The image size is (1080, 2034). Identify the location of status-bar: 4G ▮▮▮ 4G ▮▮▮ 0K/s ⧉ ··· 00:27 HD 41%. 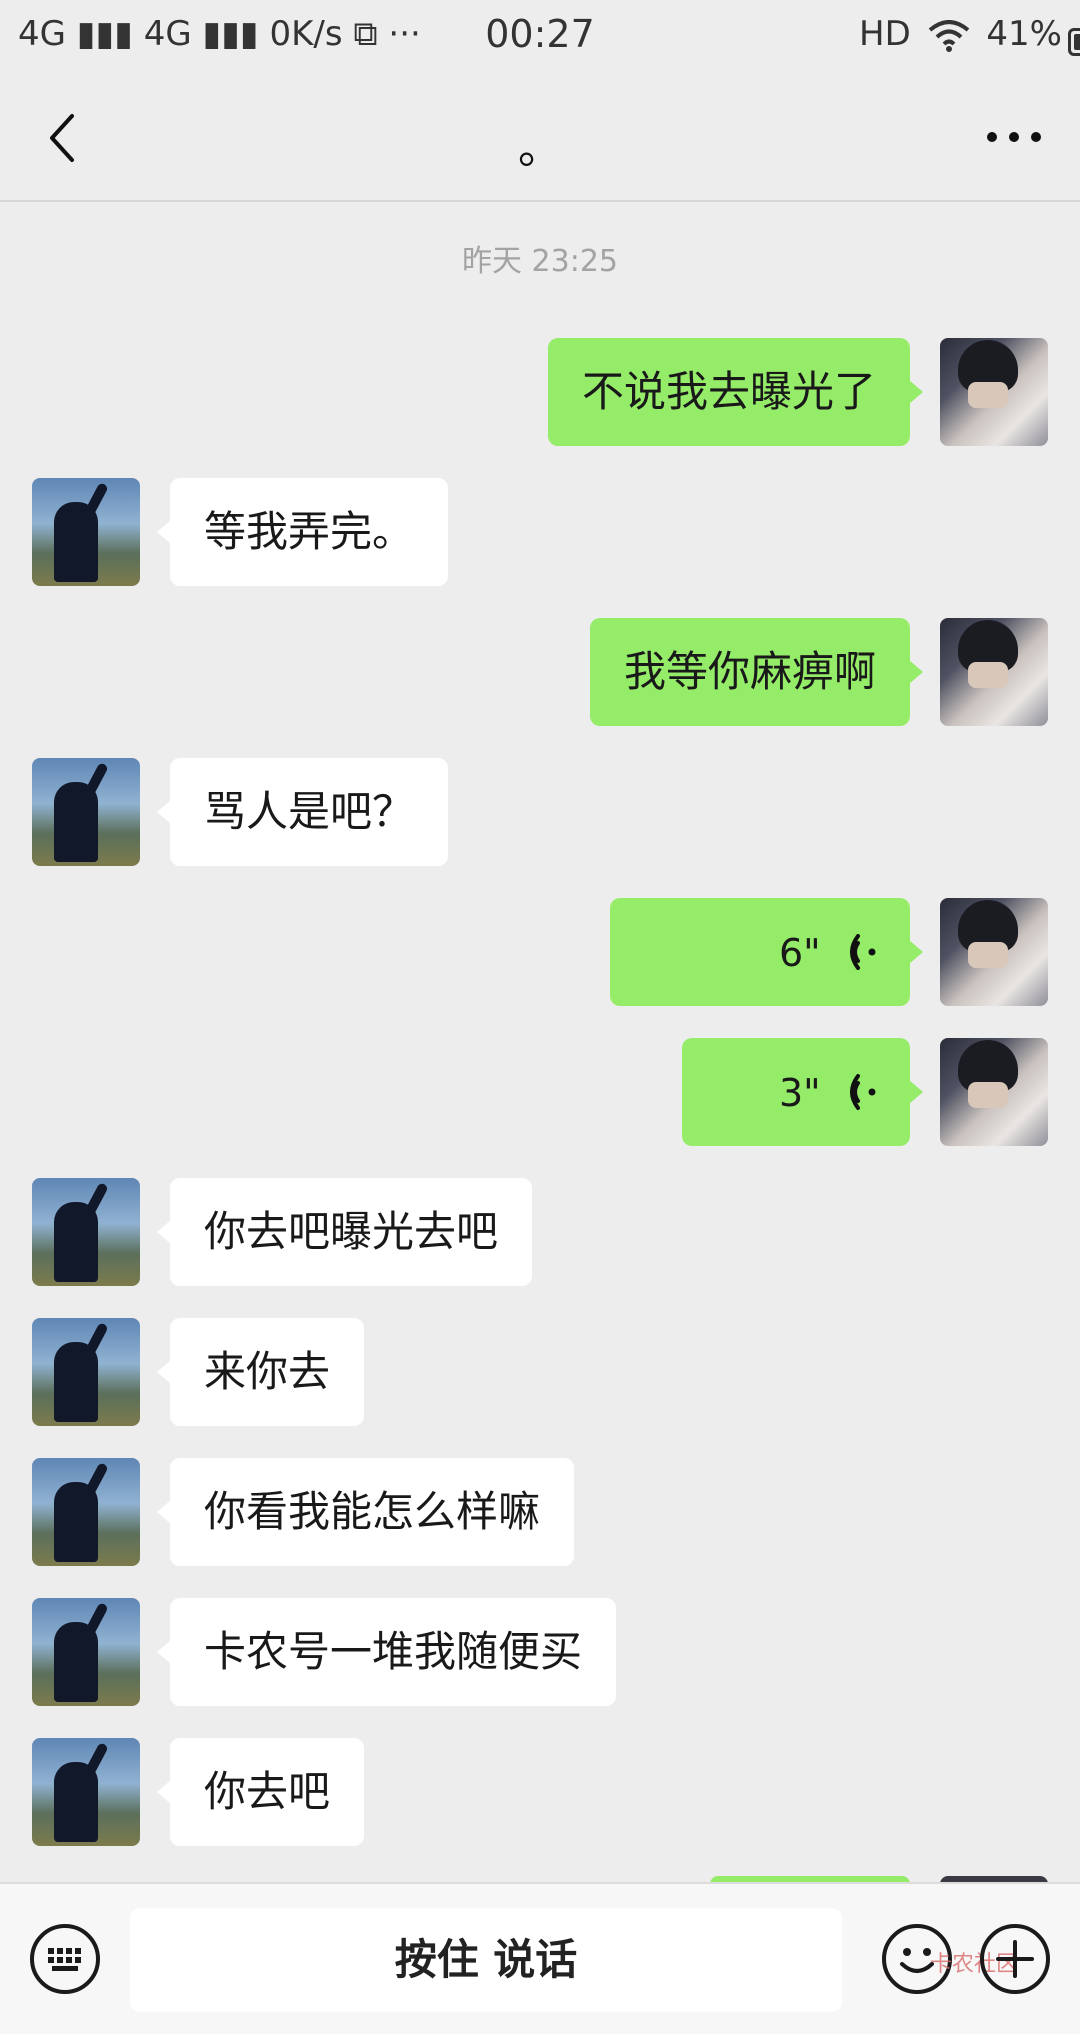
(540, 36).